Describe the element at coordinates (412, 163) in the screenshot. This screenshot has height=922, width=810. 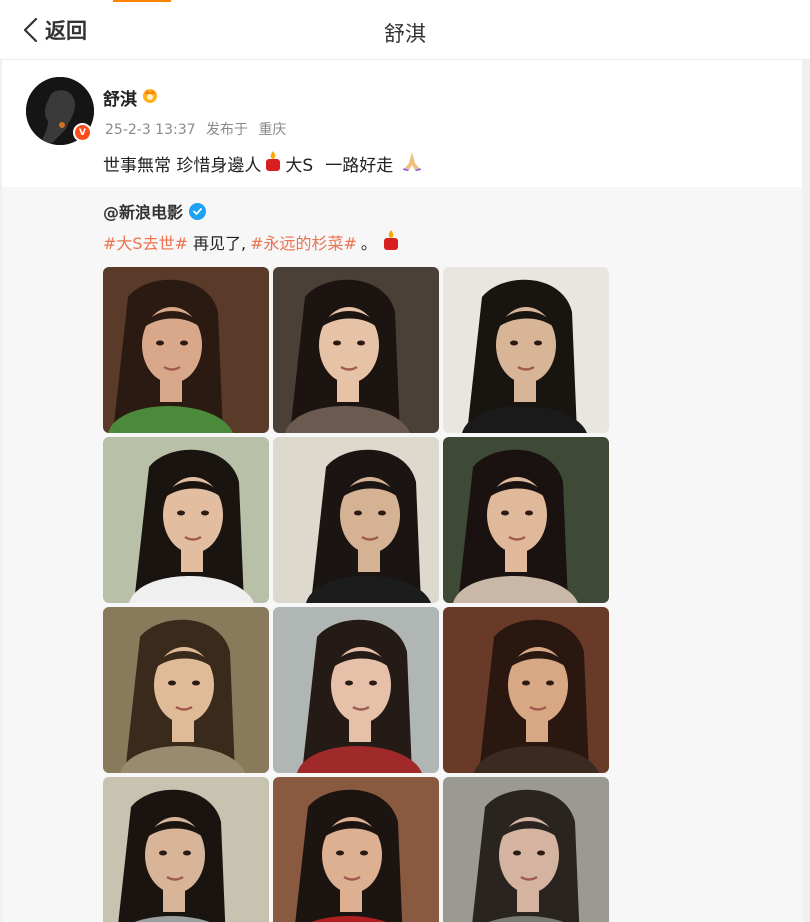
I see `pray-emoji-icon` at that location.